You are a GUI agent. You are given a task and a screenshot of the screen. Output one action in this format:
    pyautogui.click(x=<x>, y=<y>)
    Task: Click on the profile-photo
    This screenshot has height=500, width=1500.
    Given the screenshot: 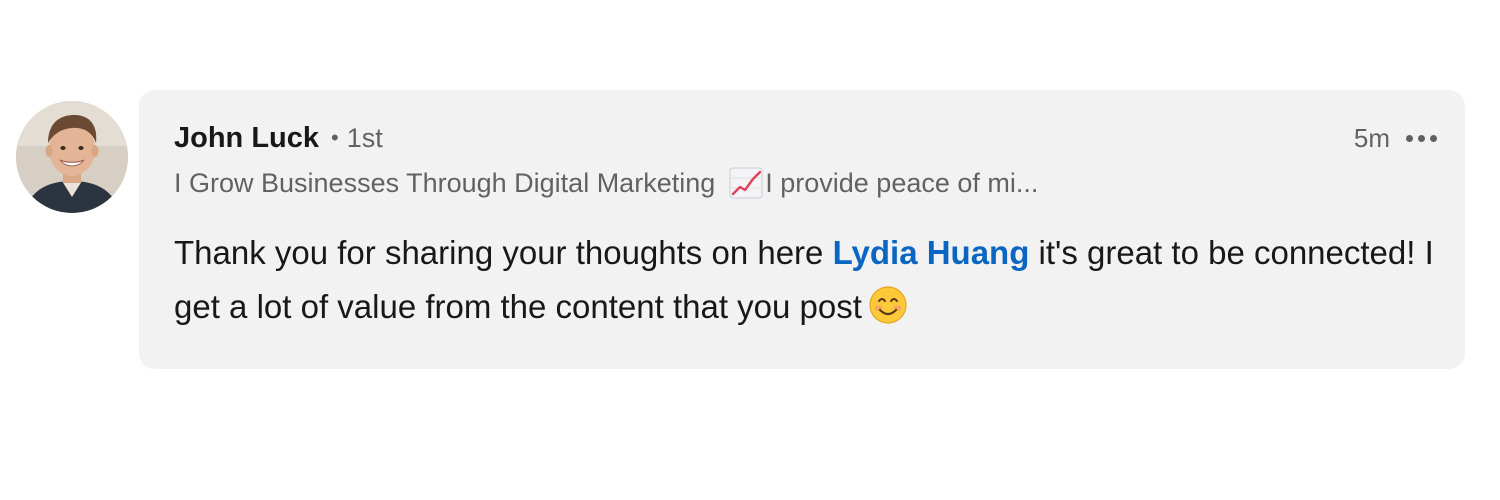 What is the action you would take?
    pyautogui.click(x=72, y=157)
    